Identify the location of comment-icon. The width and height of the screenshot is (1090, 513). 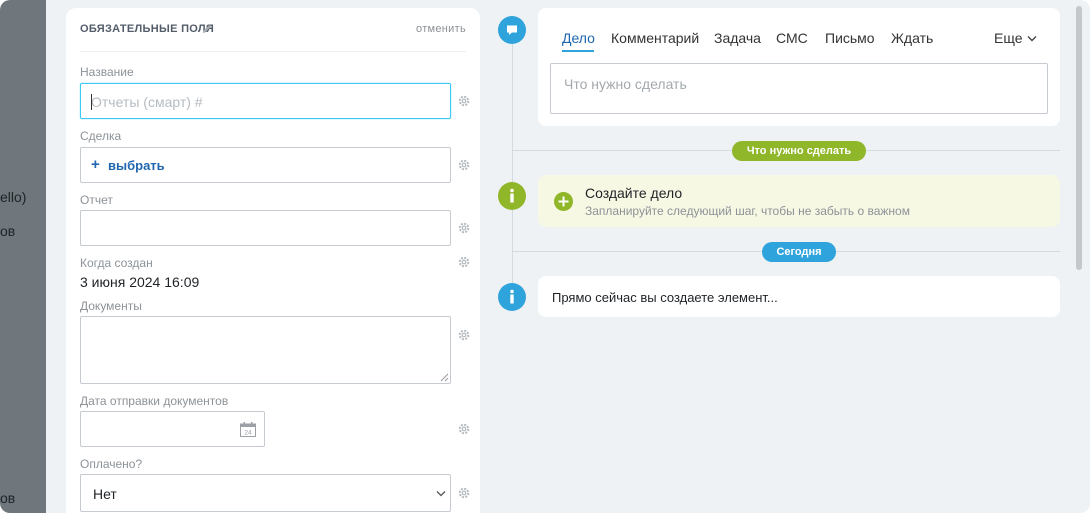
(512, 30).